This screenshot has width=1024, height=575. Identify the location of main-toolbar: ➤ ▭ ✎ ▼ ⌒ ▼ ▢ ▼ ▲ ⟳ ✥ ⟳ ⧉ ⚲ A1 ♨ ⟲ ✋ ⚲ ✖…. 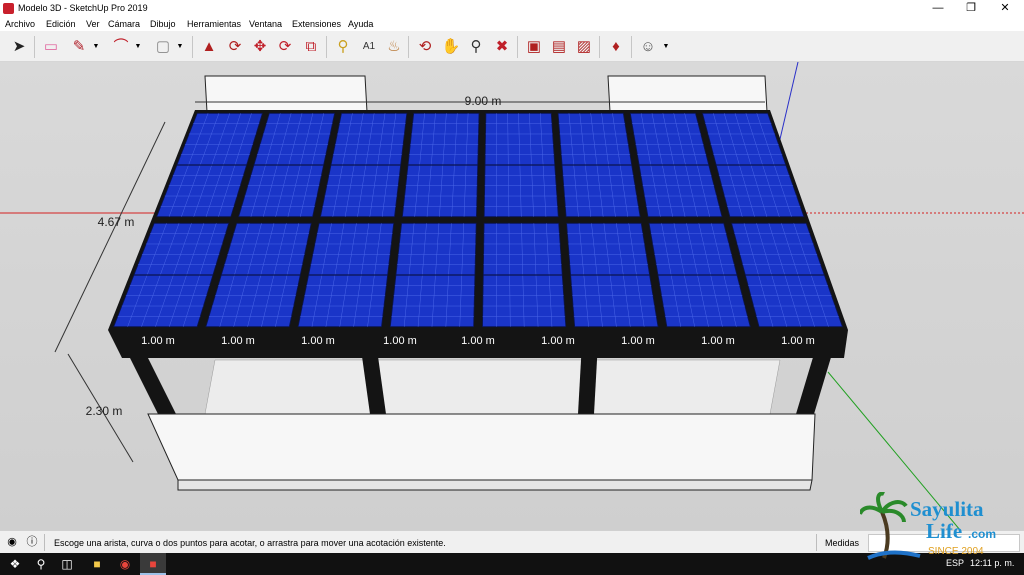
(512, 46).